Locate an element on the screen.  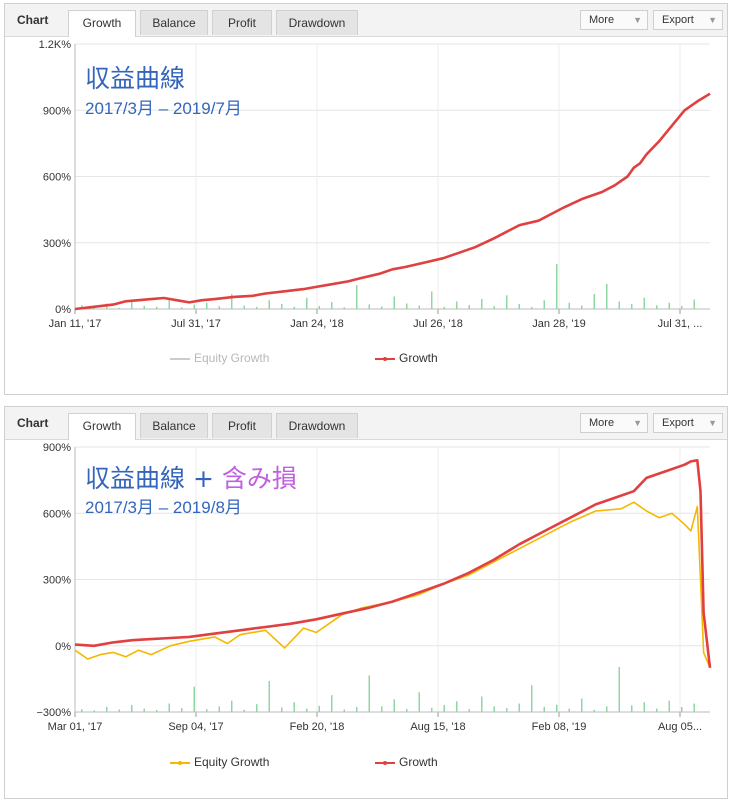
x-tick-label: Feb 20, '18 is located at coordinates (317, 727).